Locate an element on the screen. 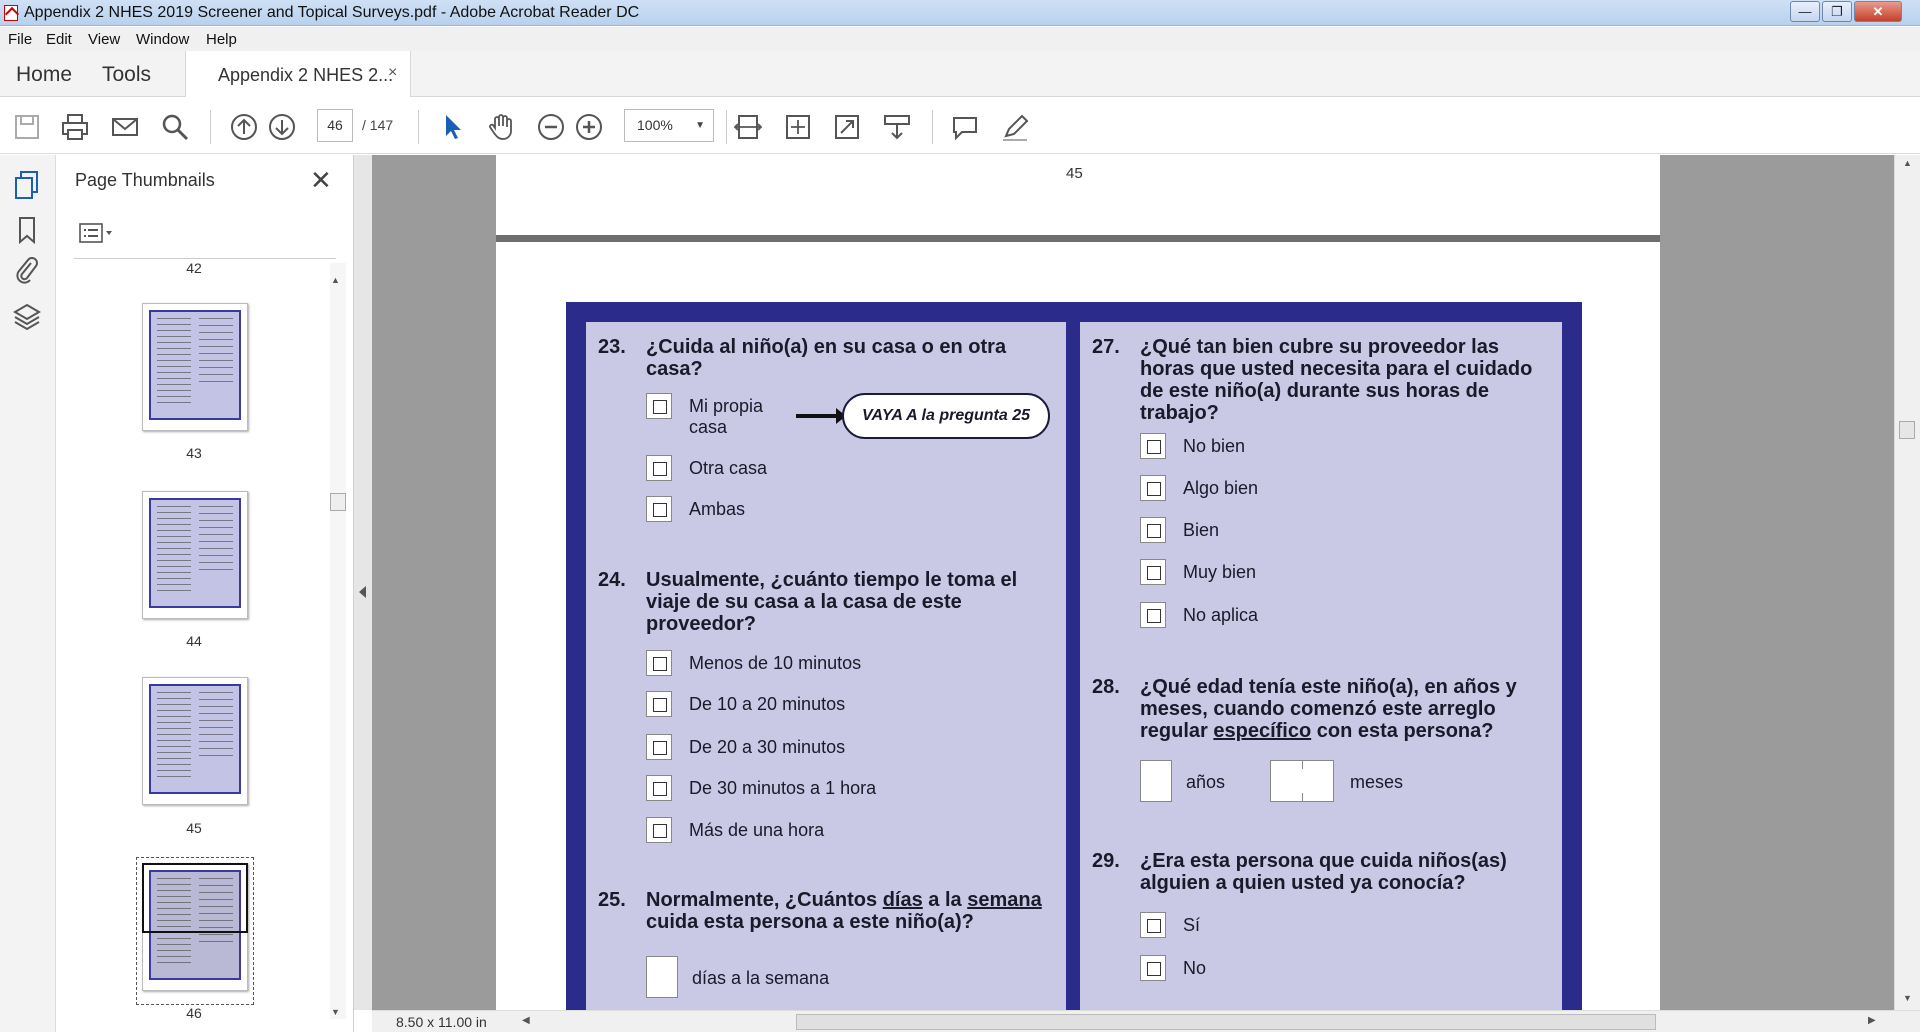 The width and height of the screenshot is (1920, 1032). menu-help: Help is located at coordinates (221, 39).